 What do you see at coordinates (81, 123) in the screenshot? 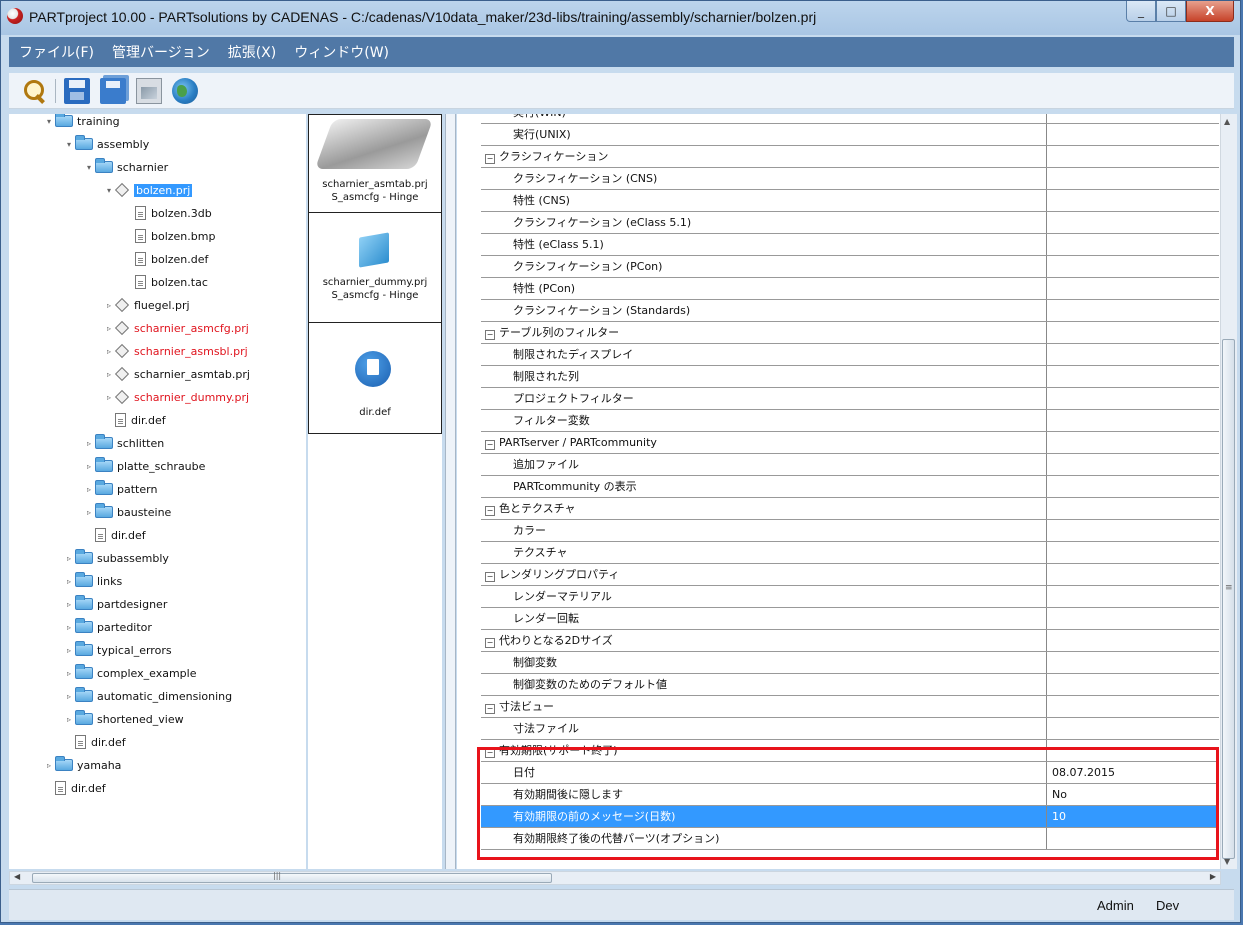
I see `tree-item: ▾ training` at bounding box center [81, 123].